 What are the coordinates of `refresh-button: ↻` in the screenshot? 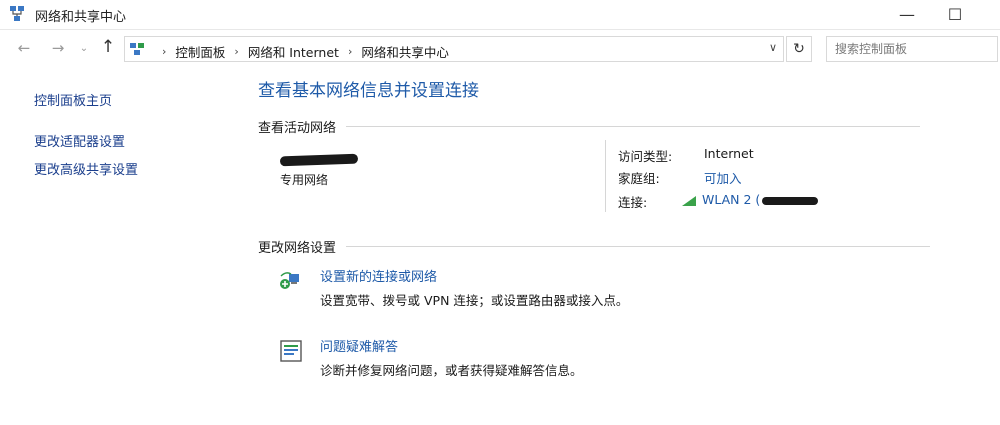 It's located at (799, 49).